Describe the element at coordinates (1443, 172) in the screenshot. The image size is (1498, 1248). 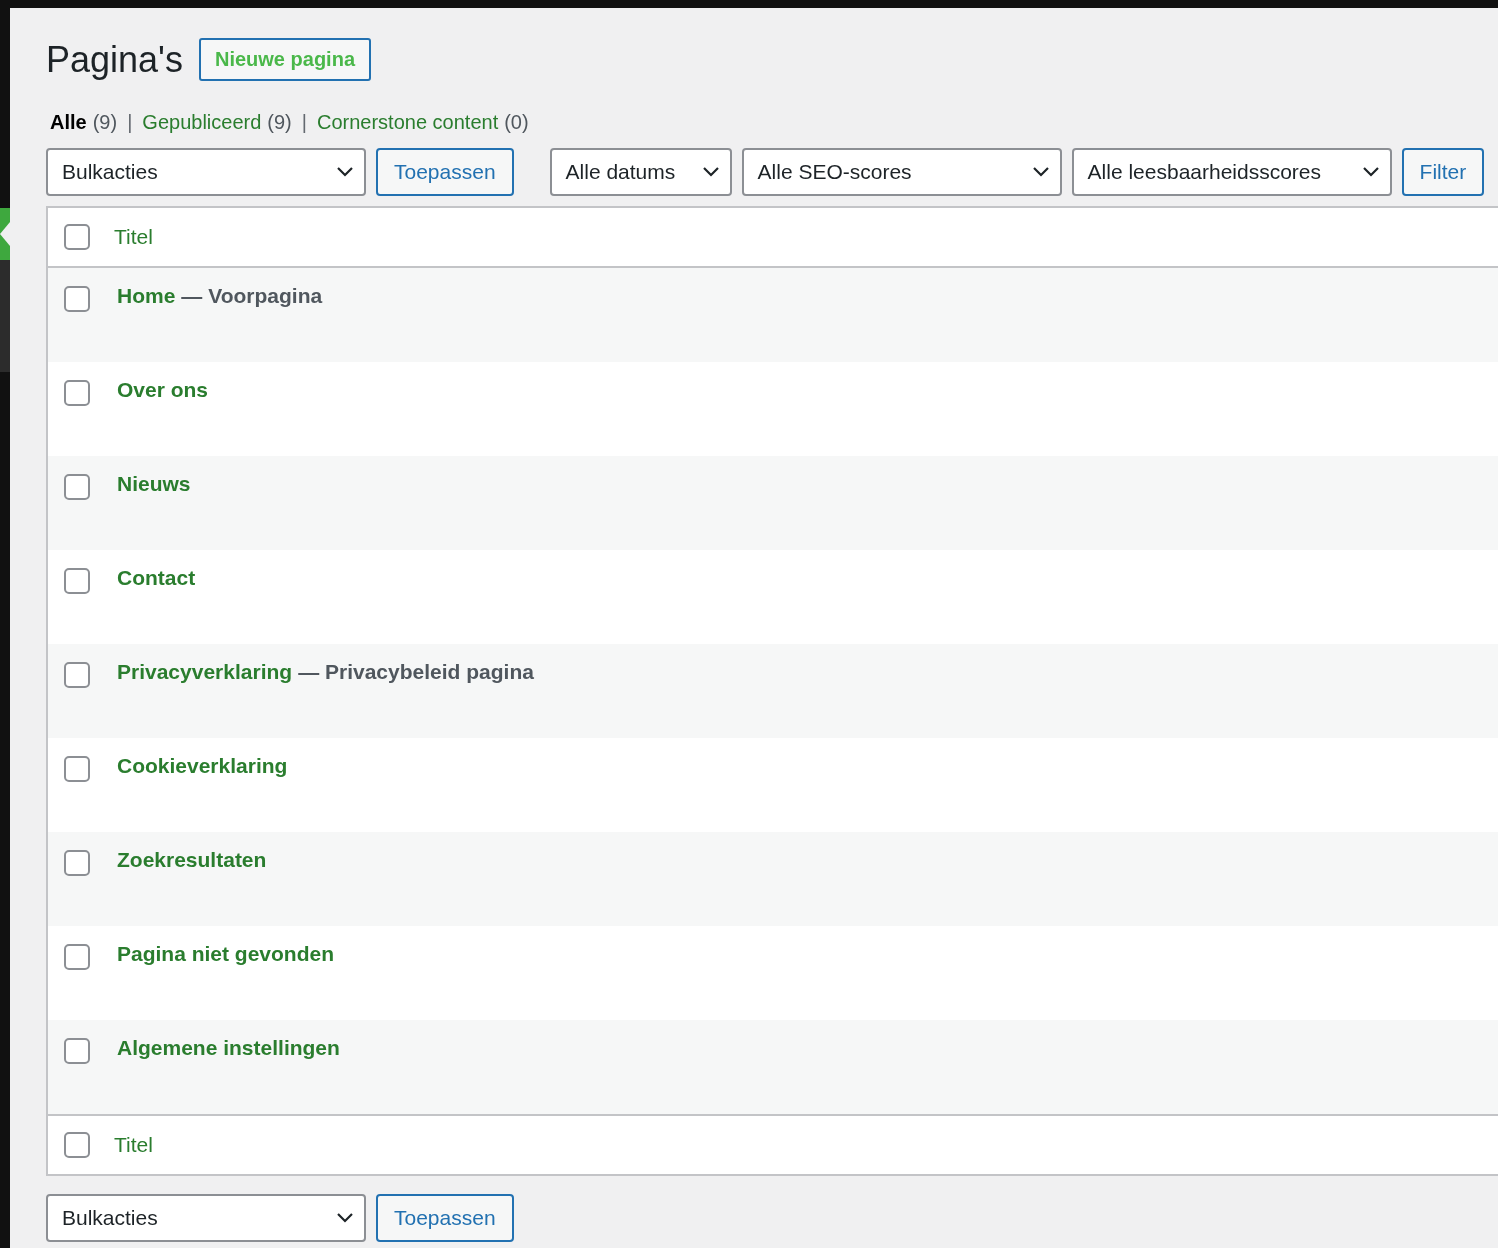
I see `action-button: Filter` at that location.